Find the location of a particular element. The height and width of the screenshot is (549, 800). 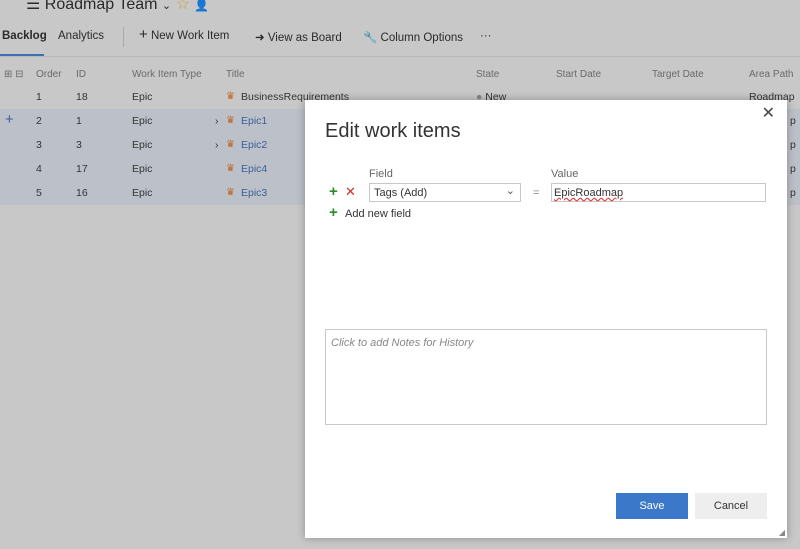

order-cell: 2 is located at coordinates (39, 121).